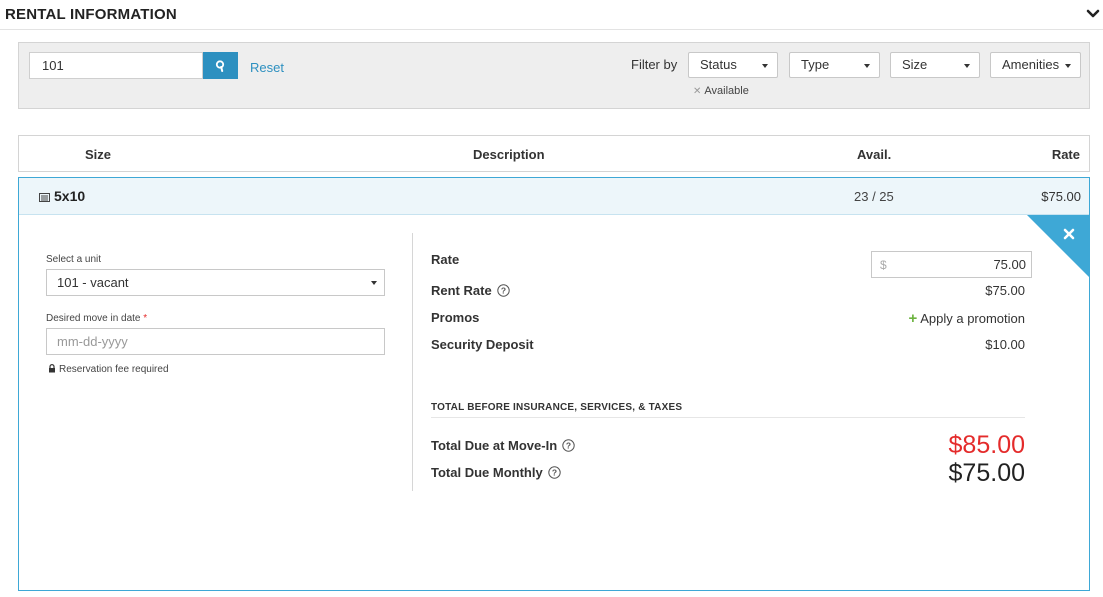  Describe the element at coordinates (215, 282) in the screenshot. I see `unit-select: 101 - vacant` at that location.